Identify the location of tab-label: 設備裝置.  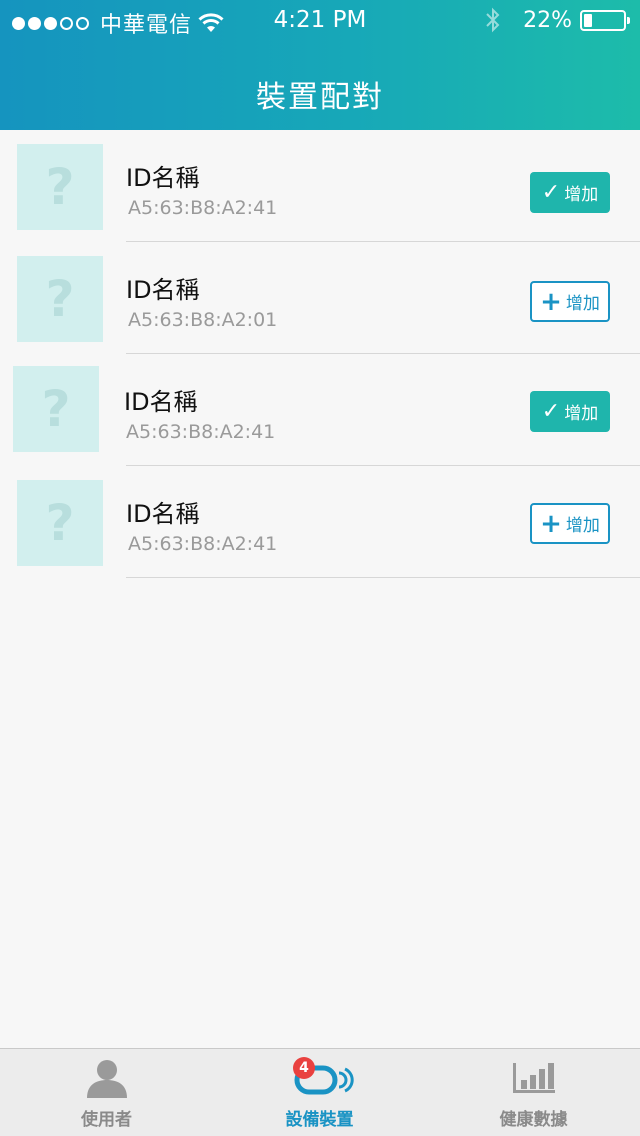
(319, 1120).